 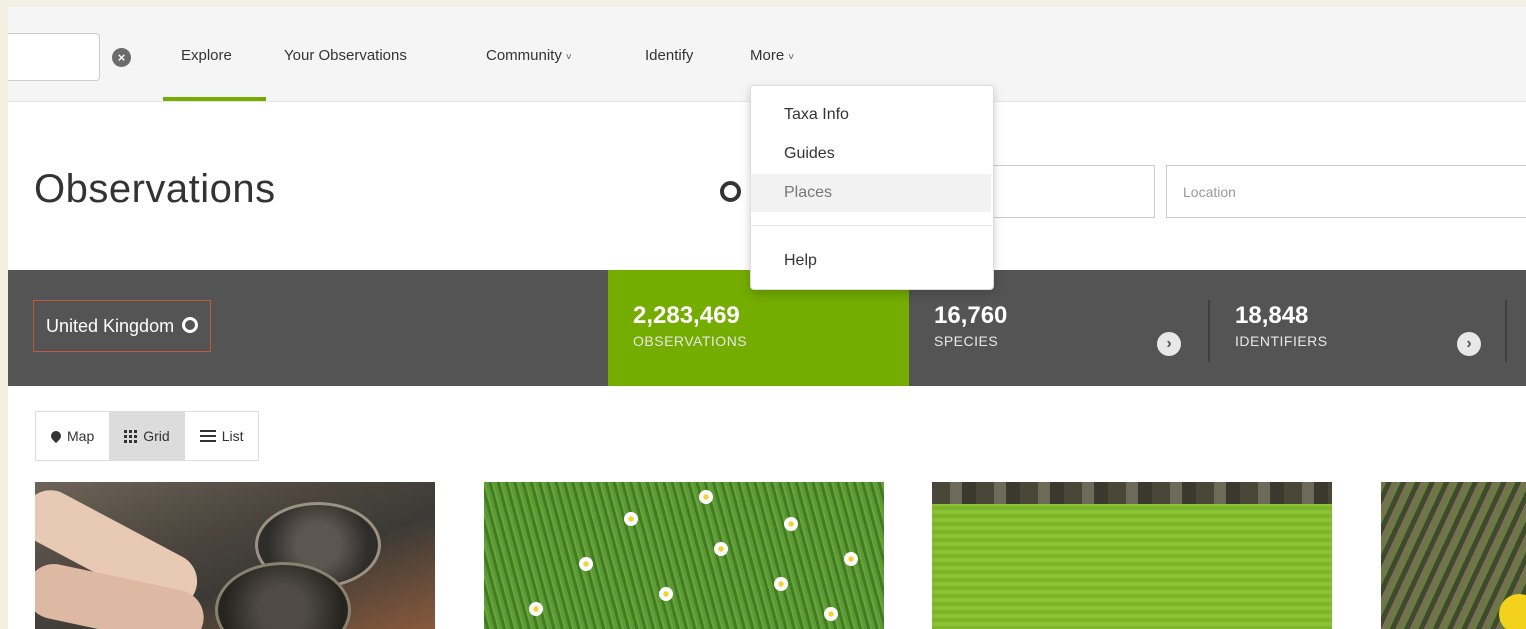 I want to click on species-input, so click(x=1071, y=191).